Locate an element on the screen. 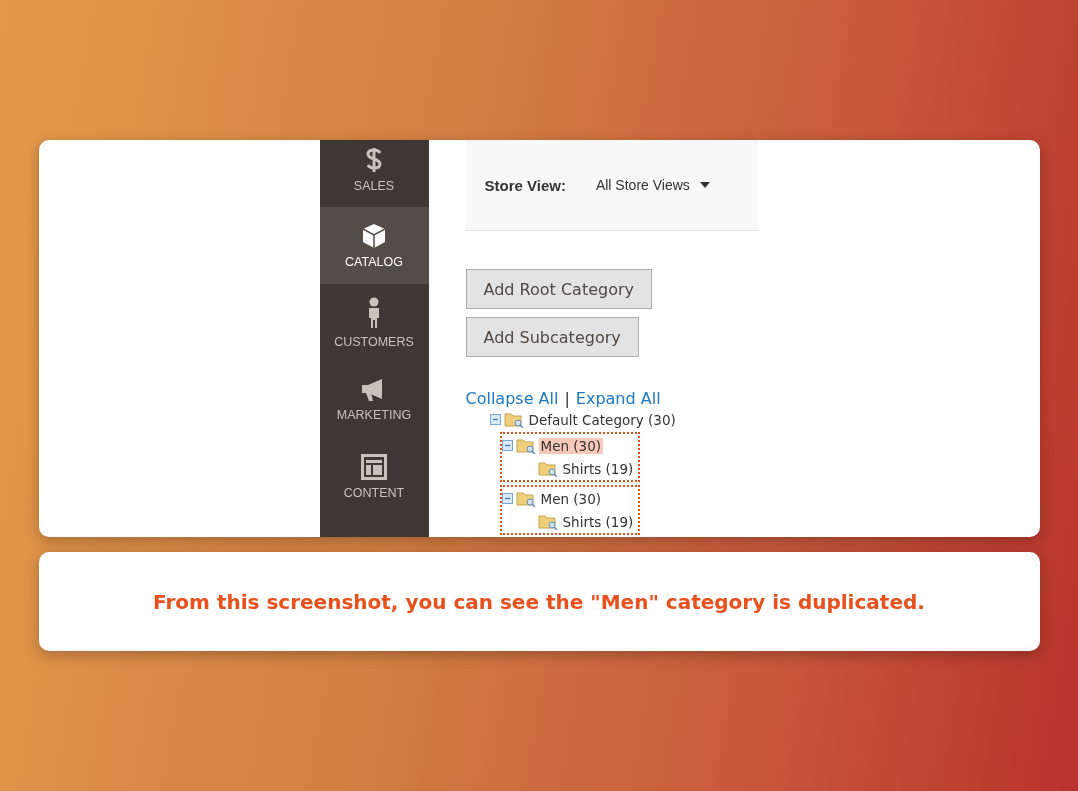 This screenshot has width=1078, height=791. layout-icon is located at coordinates (374, 466).